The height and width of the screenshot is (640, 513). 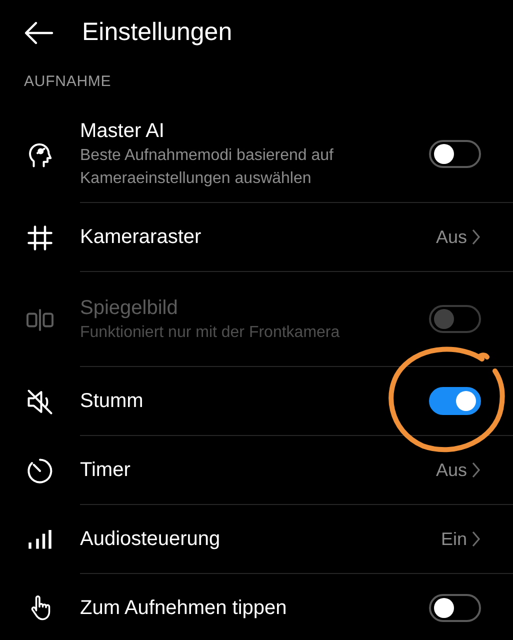 I want to click on setting-title: Spiegelbild, so click(x=129, y=308).